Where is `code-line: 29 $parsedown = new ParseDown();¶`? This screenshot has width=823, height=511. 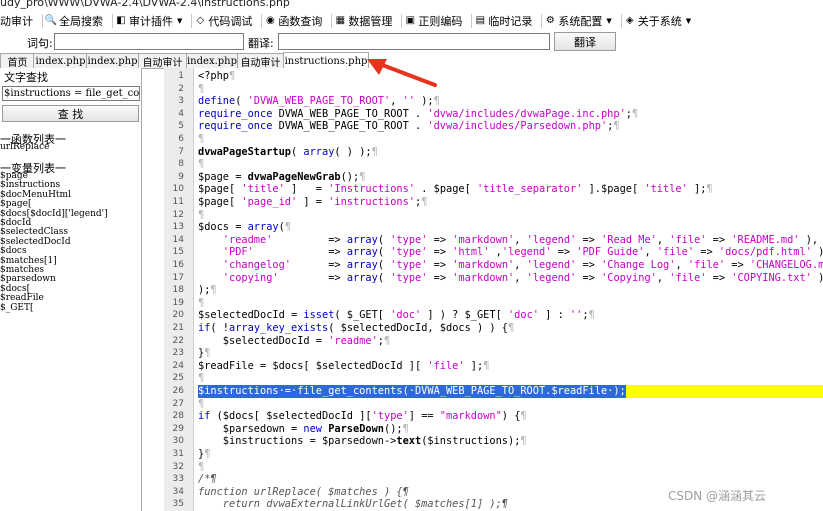
code-line: 29 $parsedown = new ParseDown();¶ is located at coordinates (493, 429).